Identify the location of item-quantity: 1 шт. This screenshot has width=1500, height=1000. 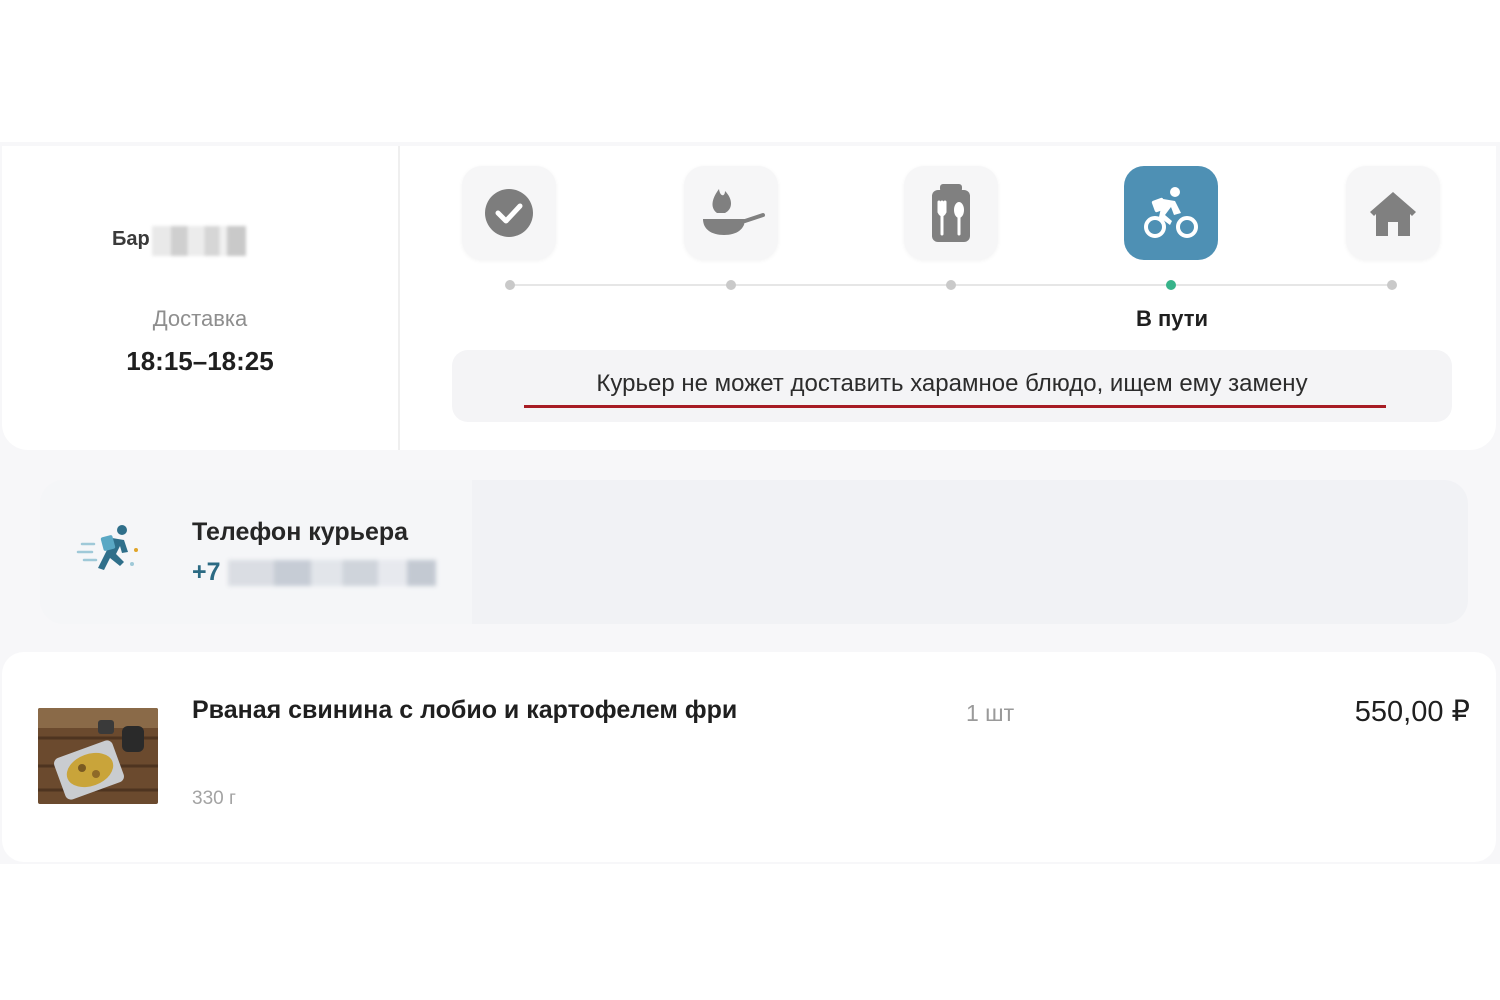
(990, 713).